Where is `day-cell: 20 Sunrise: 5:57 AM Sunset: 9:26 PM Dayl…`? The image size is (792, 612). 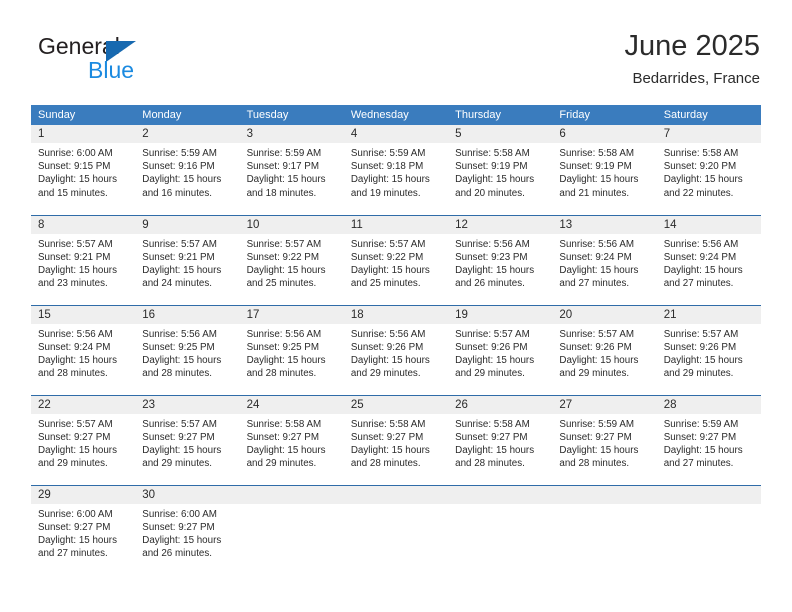
day-cell: 20 Sunrise: 5:57 AM Sunset: 9:26 PM Dayl… is located at coordinates (604, 349).